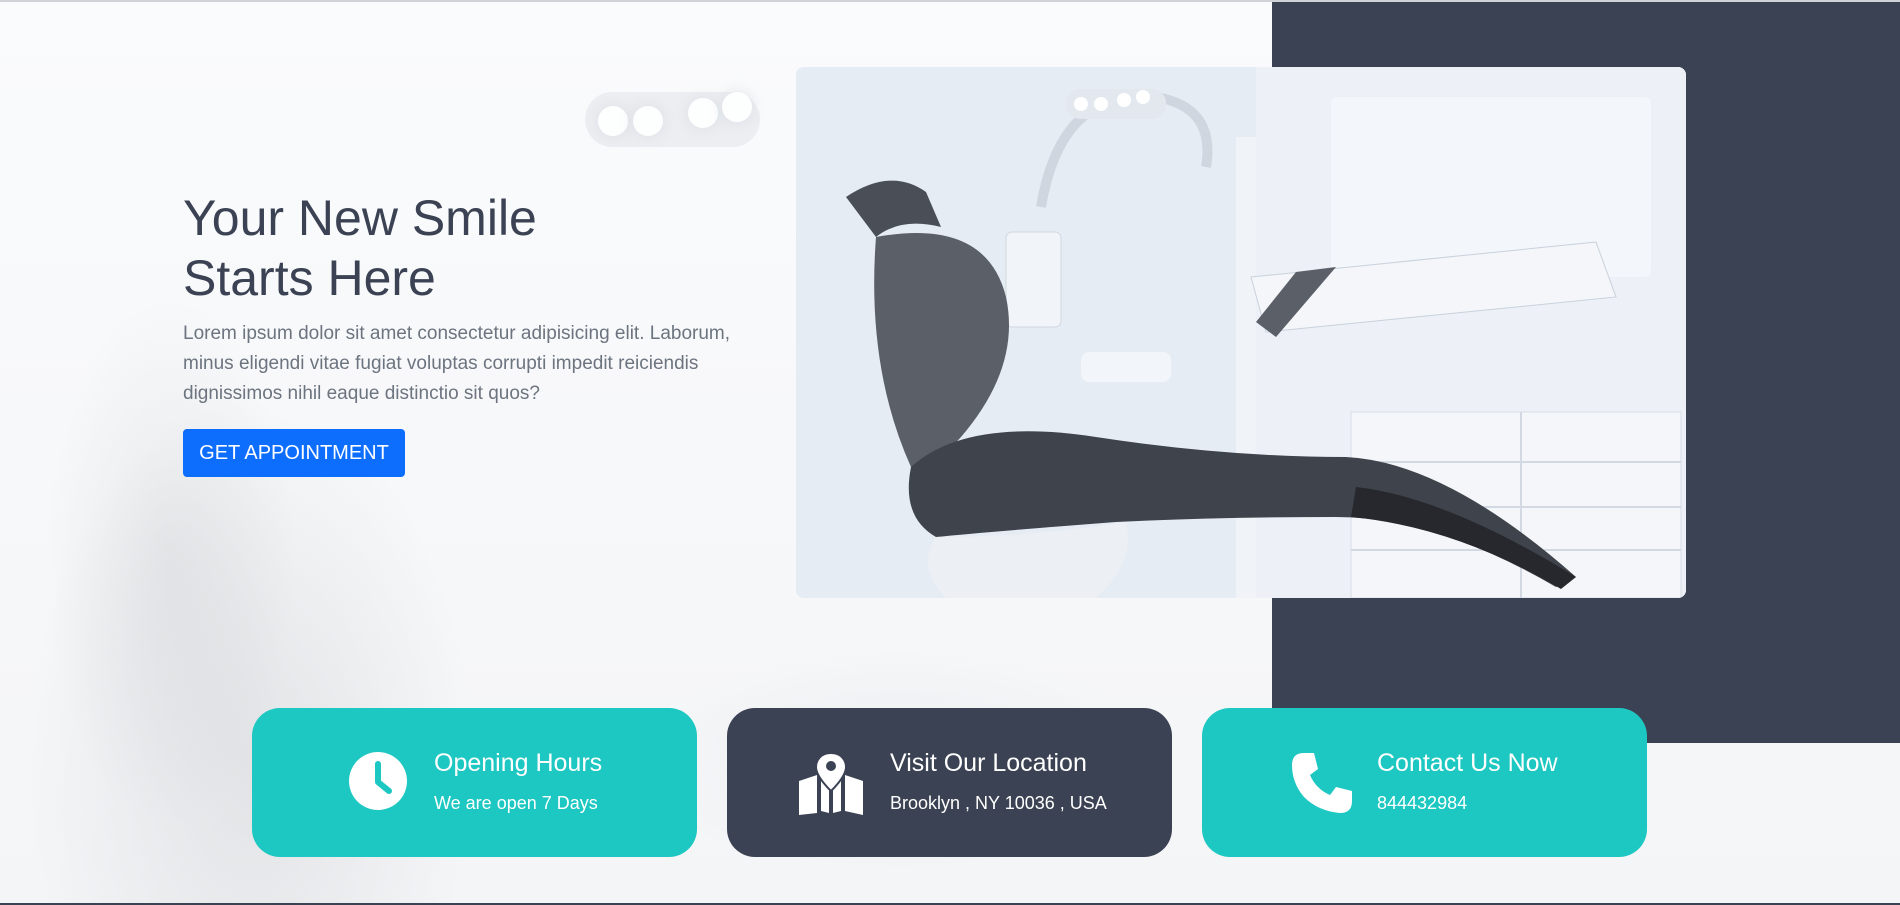 Image resolution: width=1900 pixels, height=905 pixels. Describe the element at coordinates (988, 763) in the screenshot. I see `visit-location-title: Visit Our Location` at that location.